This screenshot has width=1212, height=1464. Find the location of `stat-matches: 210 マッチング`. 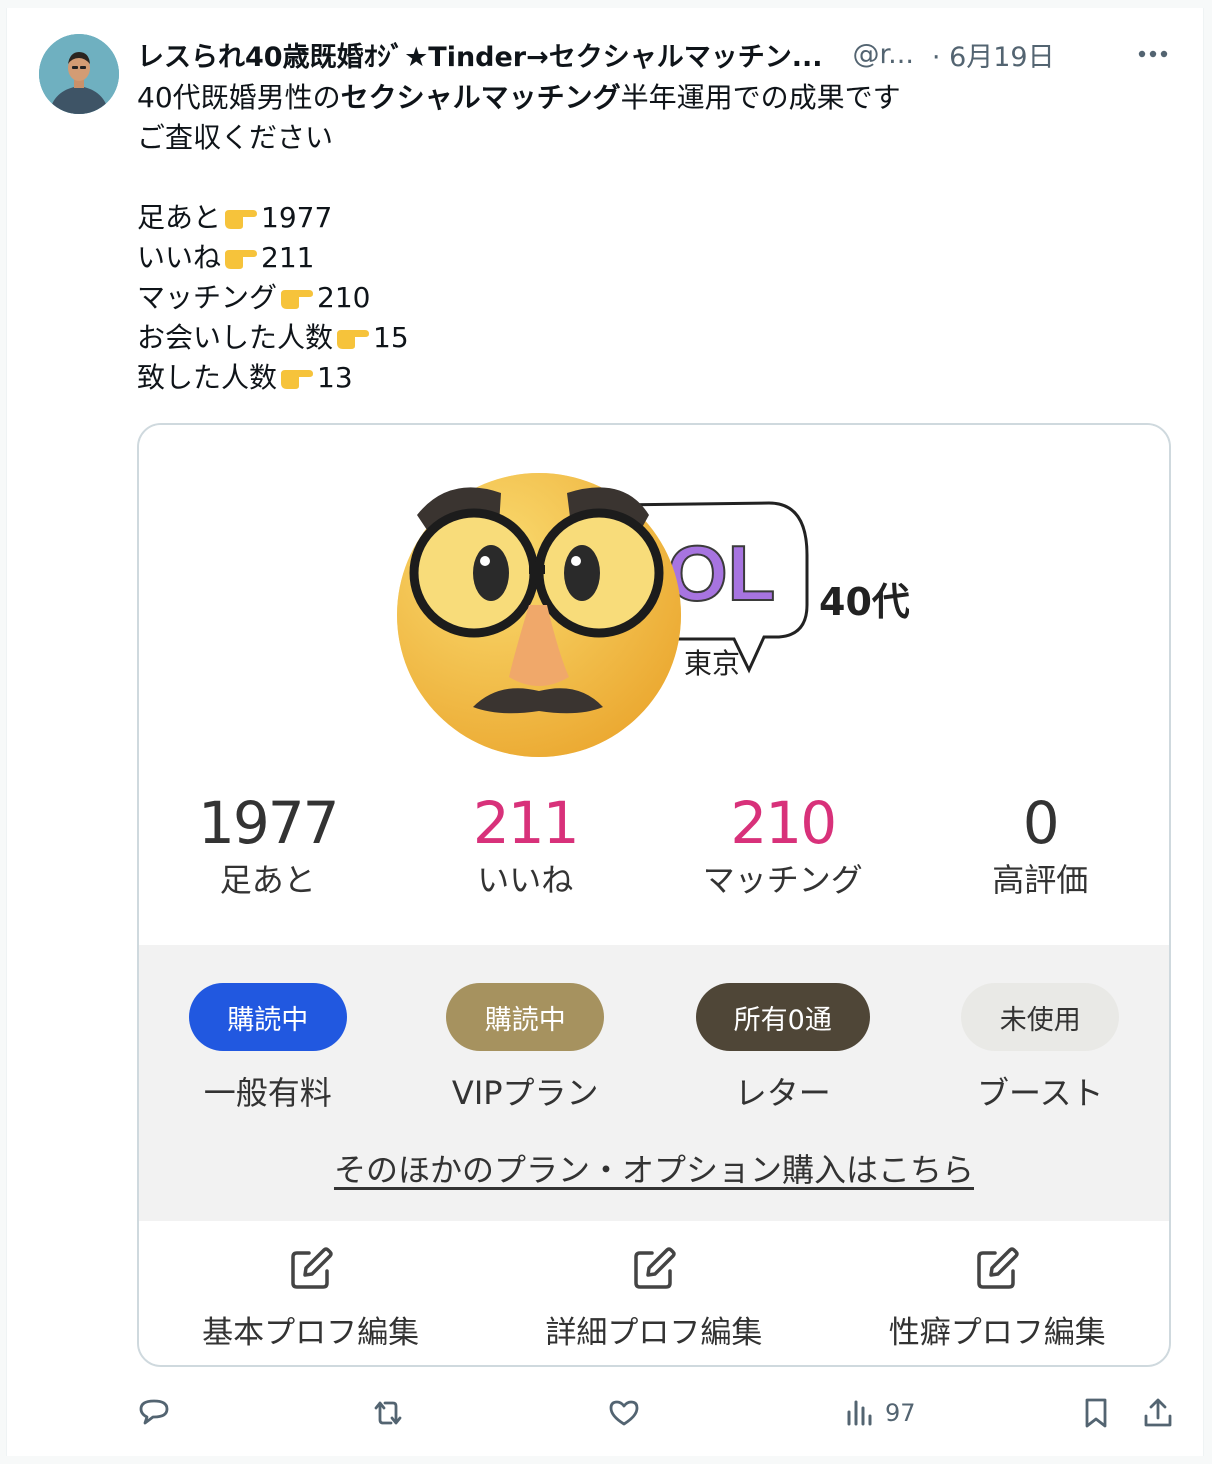

stat-matches: 210 マッチング is located at coordinates (783, 846).